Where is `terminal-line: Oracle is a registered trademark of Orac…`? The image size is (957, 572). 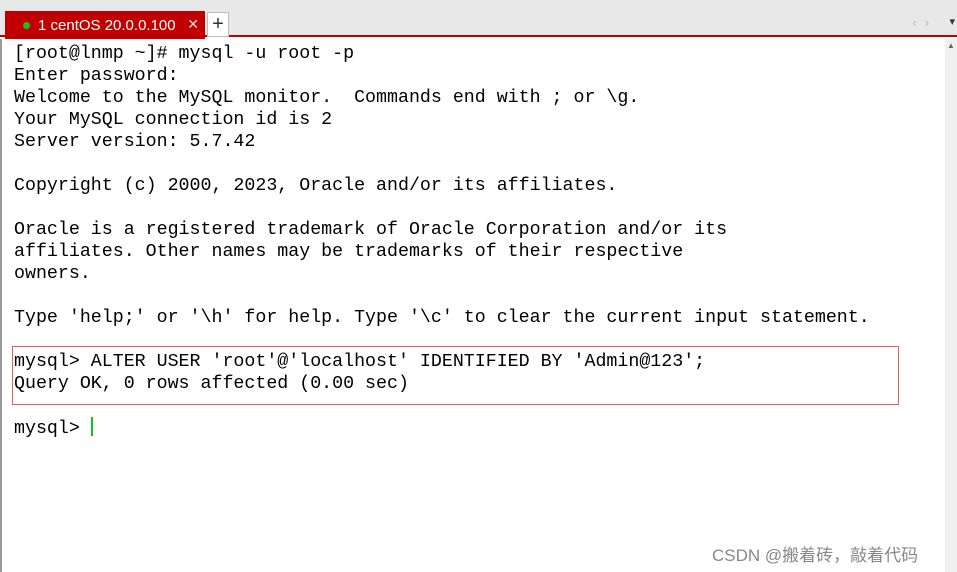 terminal-line: Oracle is a registered trademark of Orac… is located at coordinates (371, 230).